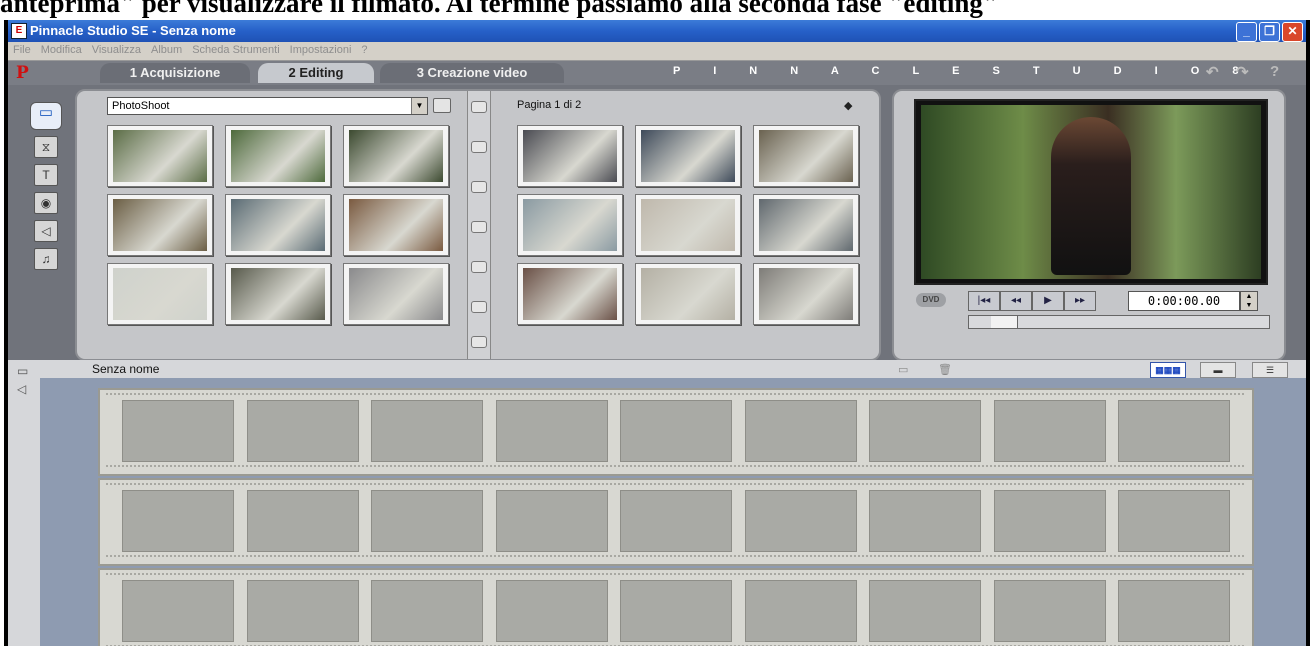 This screenshot has height=646, width=1314. What do you see at coordinates (22, 49) in the screenshot?
I see `menu-file: File` at bounding box center [22, 49].